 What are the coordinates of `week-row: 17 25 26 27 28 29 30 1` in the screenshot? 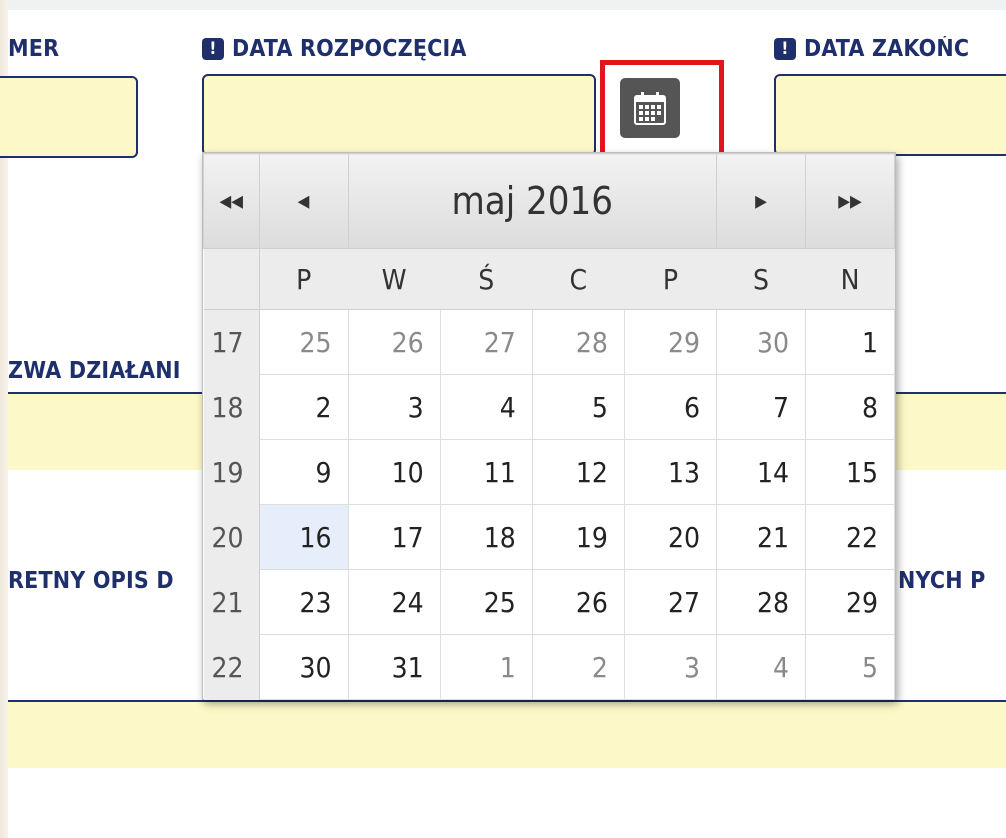 It's located at (549, 342).